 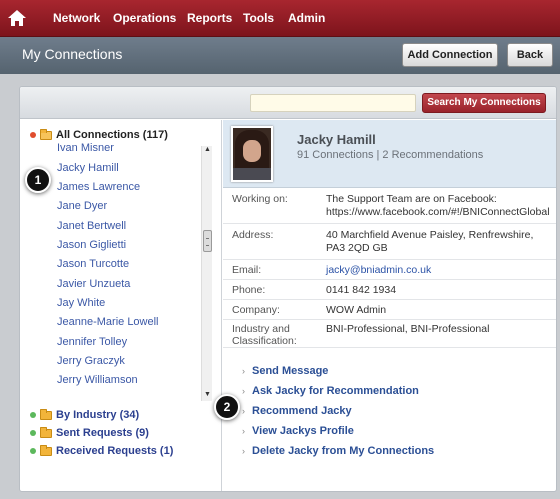 I want to click on info-value: WOW Admin, so click(x=356, y=310).